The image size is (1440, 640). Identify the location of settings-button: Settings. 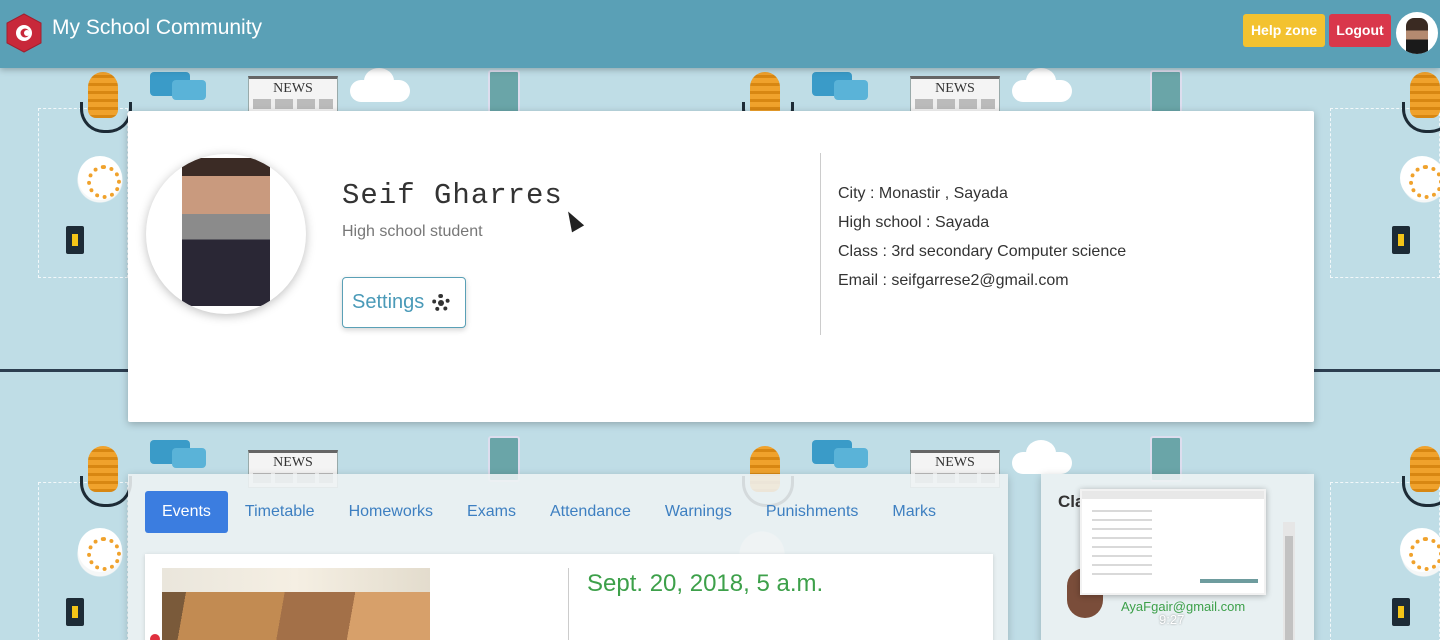
(404, 302).